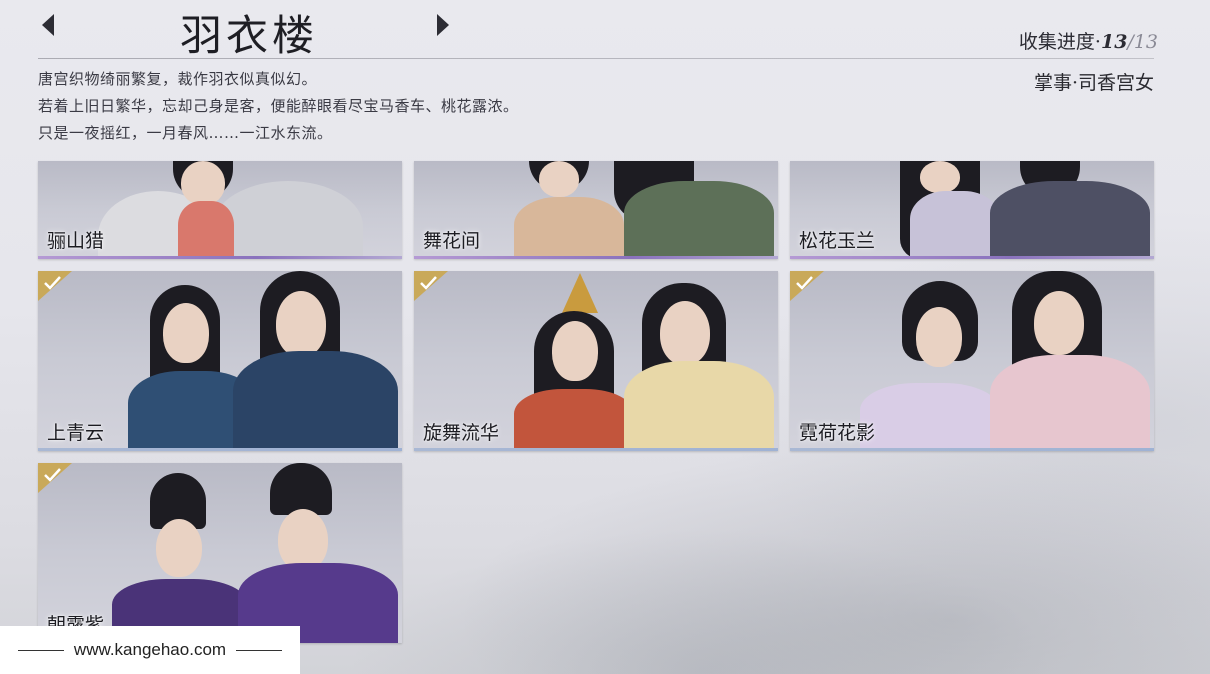 This screenshot has width=1210, height=674. Describe the element at coordinates (220, 361) in the screenshot. I see `outfit-card: 上青云` at that location.